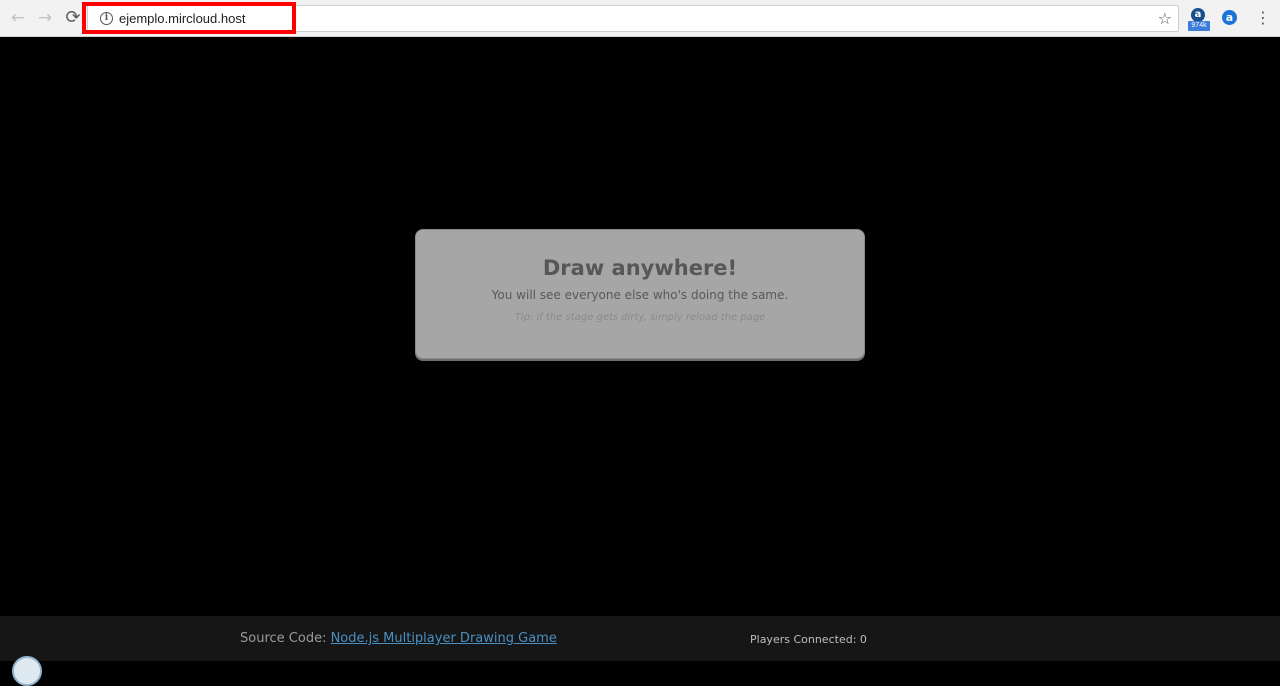 The width and height of the screenshot is (1280, 686). Describe the element at coordinates (1263, 18) in the screenshot. I see `menu-icon: ⋮` at that location.